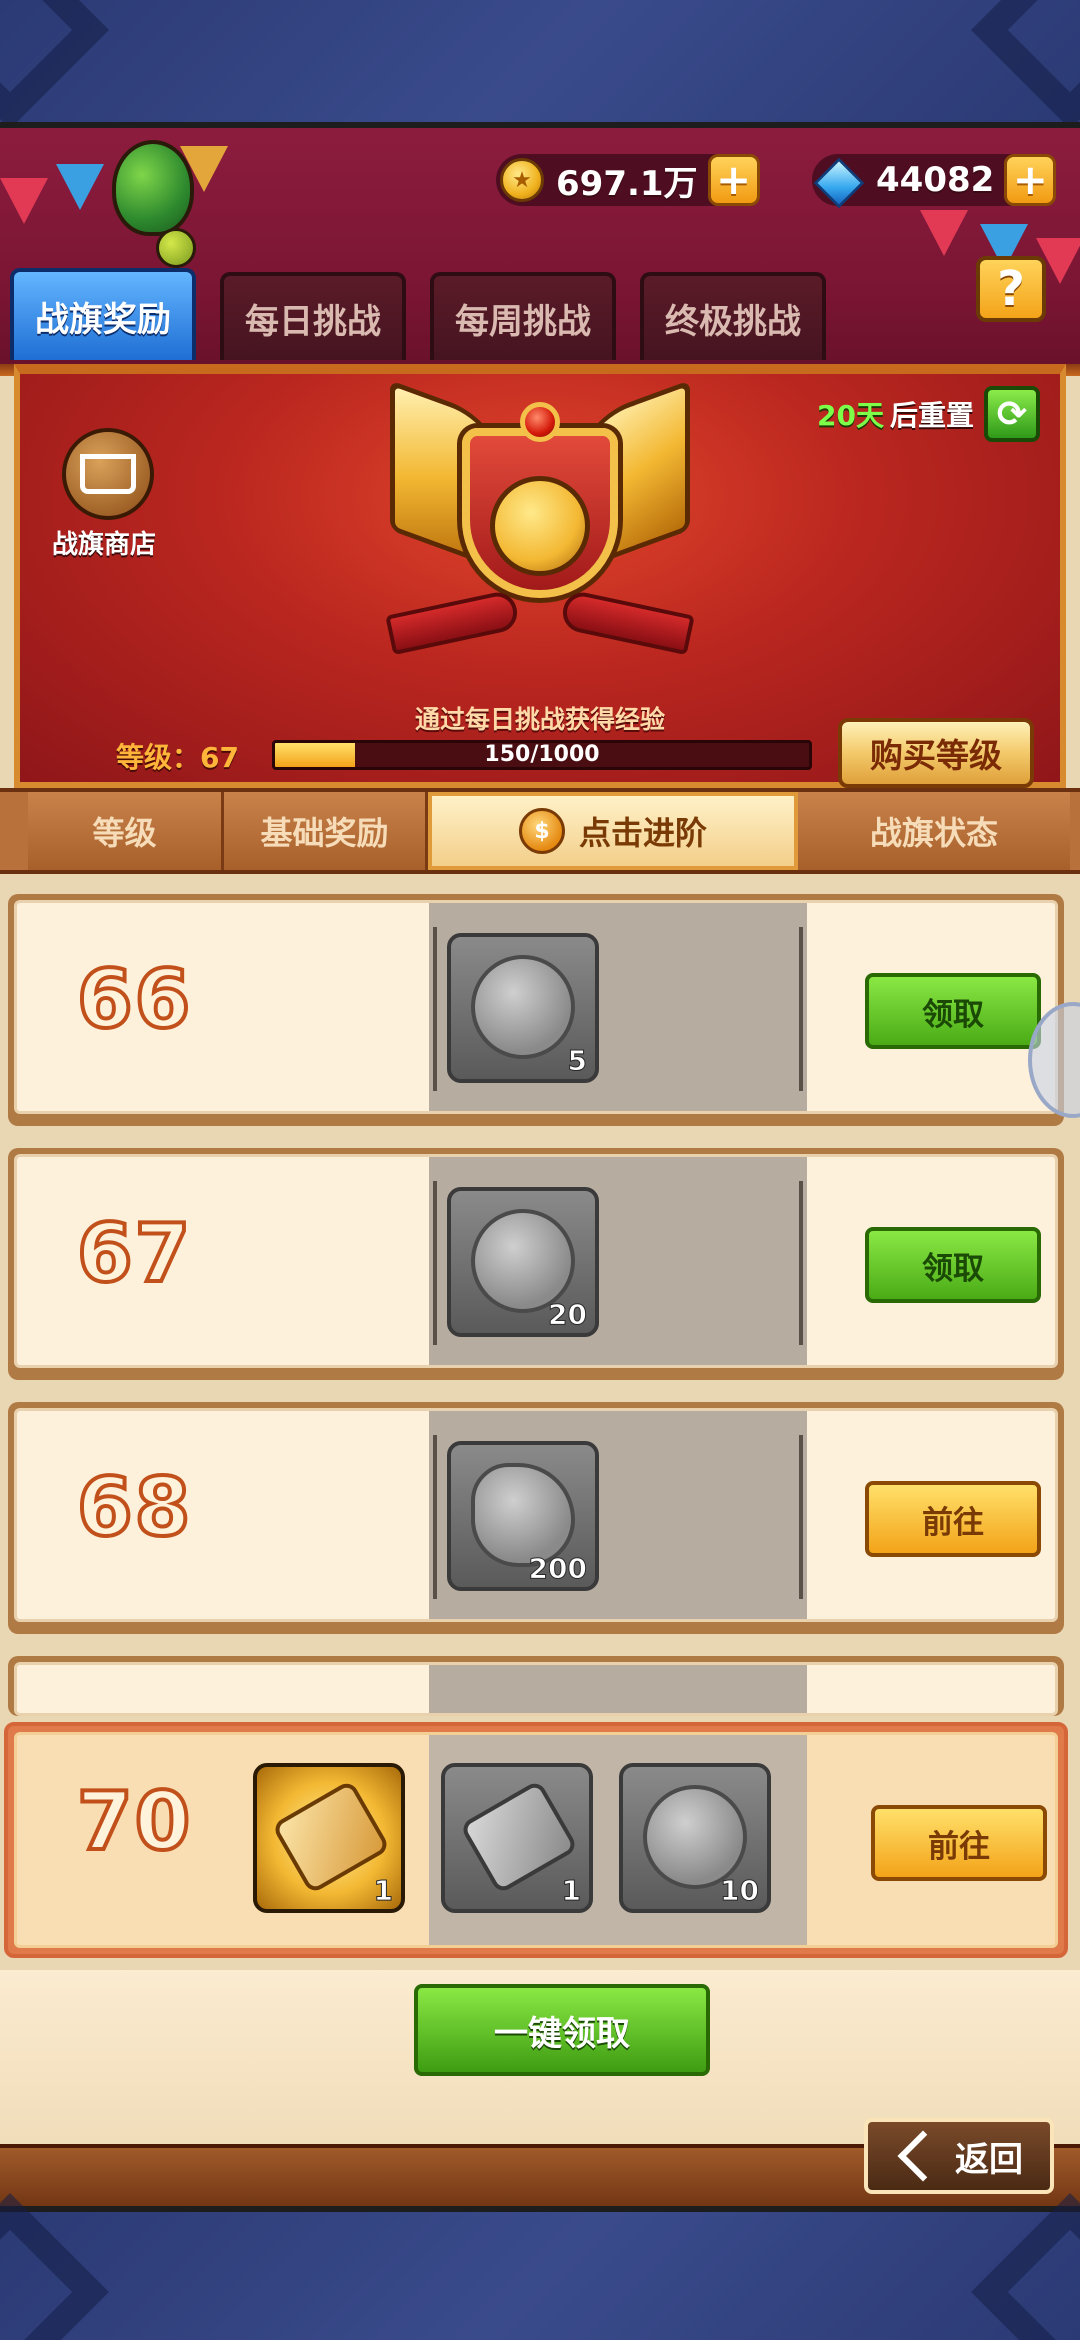 The width and height of the screenshot is (1080, 2340). Describe the element at coordinates (326, 831) in the screenshot. I see `column-basic-reward: 基础奖励` at that location.